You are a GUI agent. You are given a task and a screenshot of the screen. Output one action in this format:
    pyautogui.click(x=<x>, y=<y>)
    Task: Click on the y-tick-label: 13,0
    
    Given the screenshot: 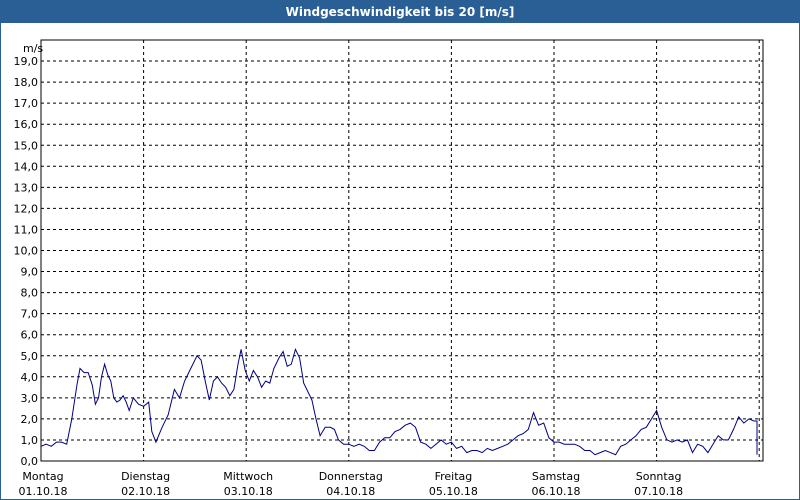 What is the action you would take?
    pyautogui.click(x=26, y=187)
    